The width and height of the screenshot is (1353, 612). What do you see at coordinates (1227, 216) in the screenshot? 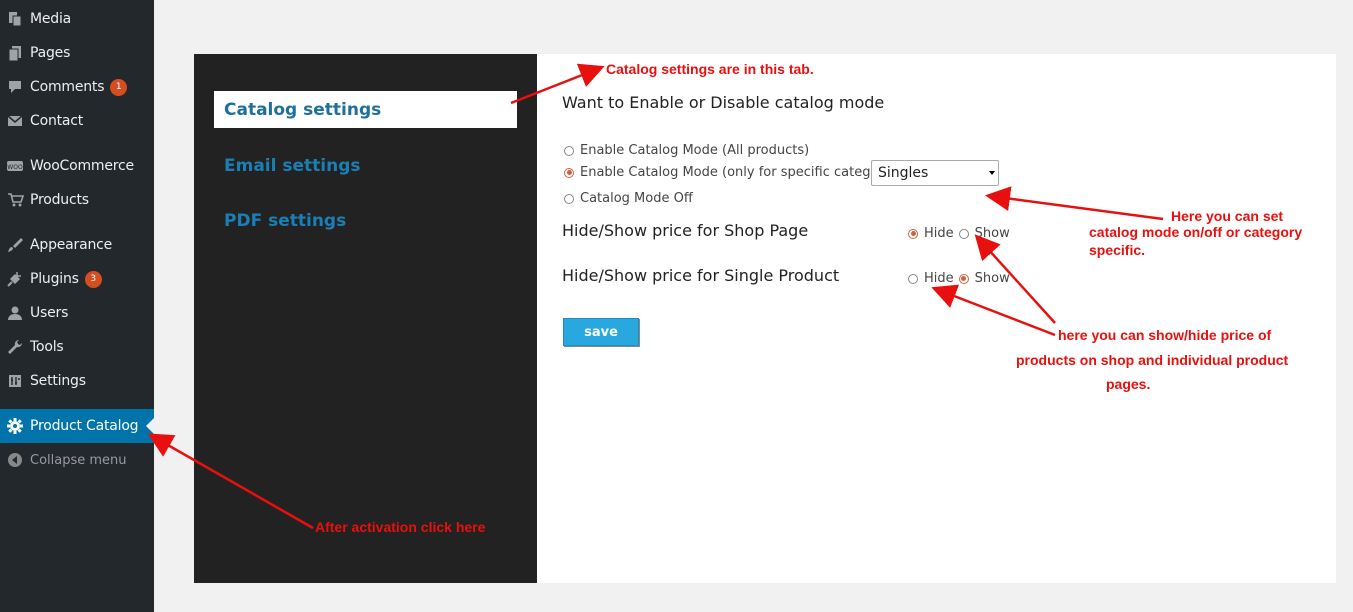
I see `annotation-mode-note-1: Here you can set` at bounding box center [1227, 216].